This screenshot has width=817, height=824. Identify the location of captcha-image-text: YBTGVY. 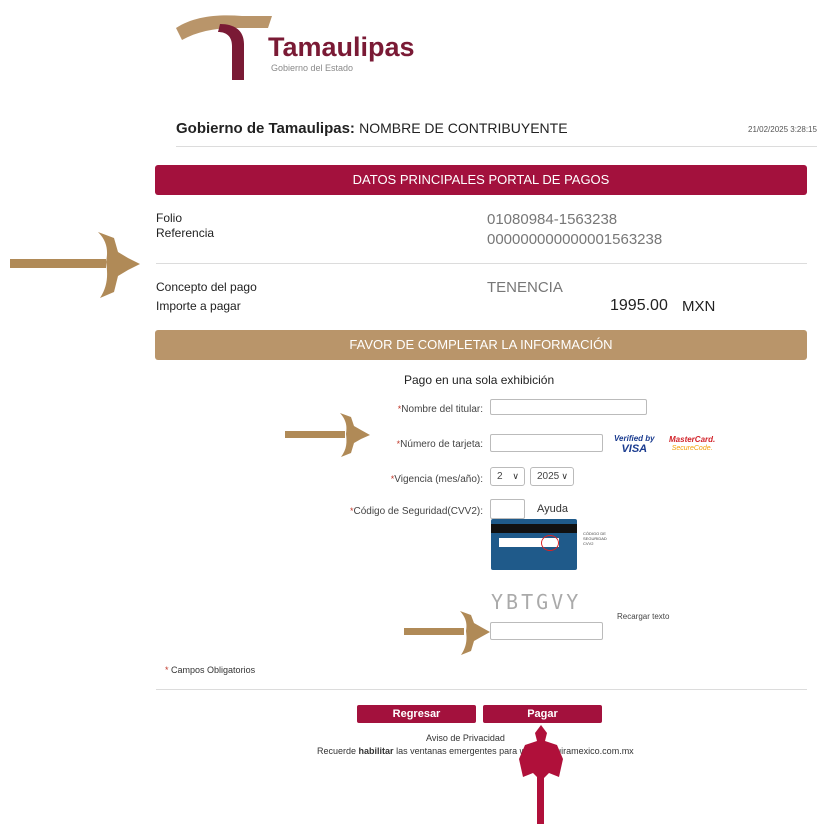
(536, 602).